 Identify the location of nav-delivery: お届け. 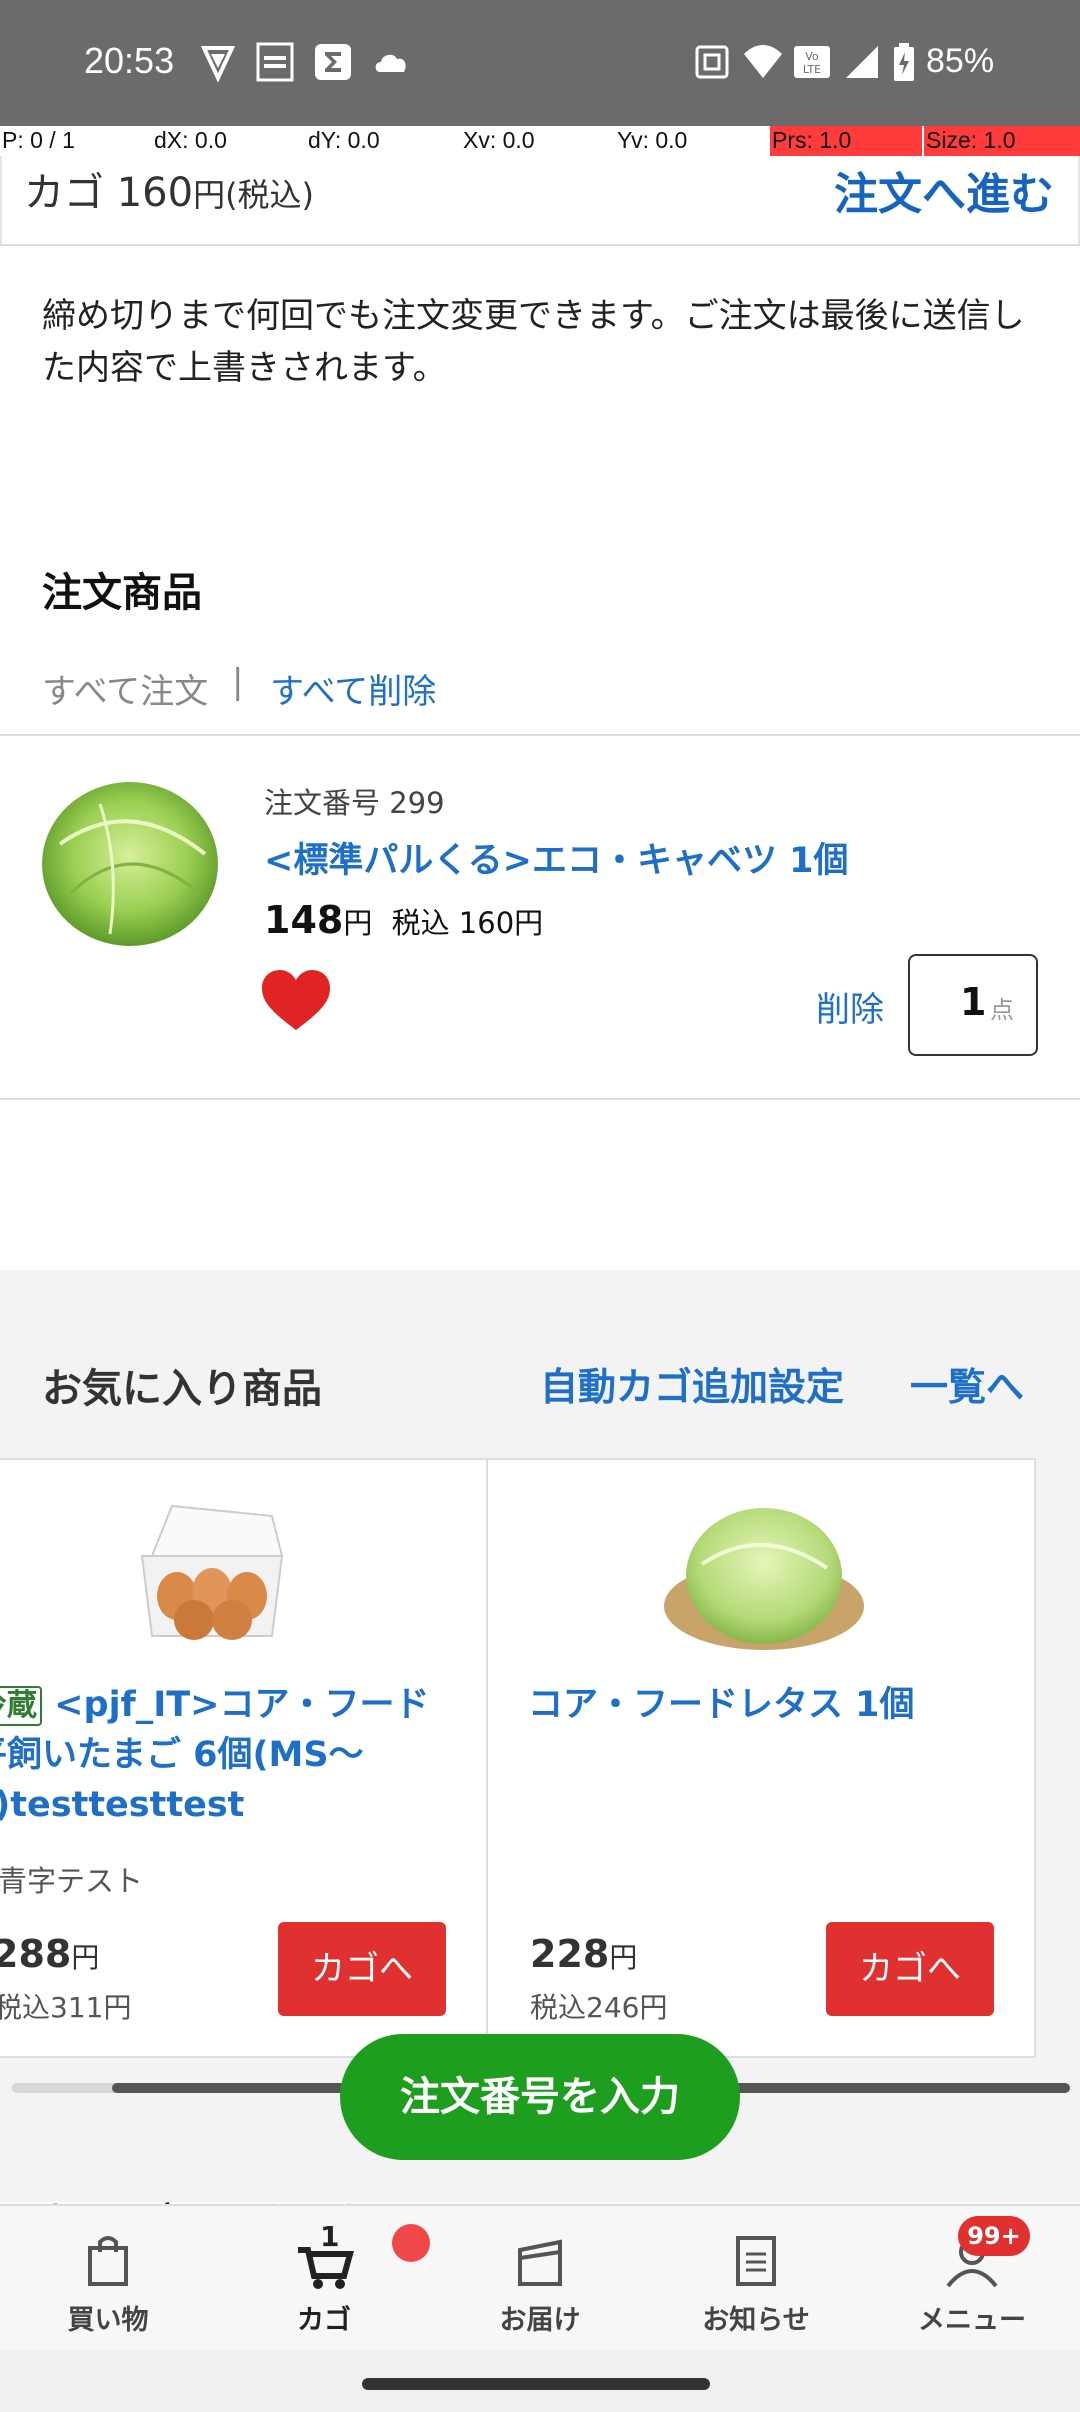
(540, 2279).